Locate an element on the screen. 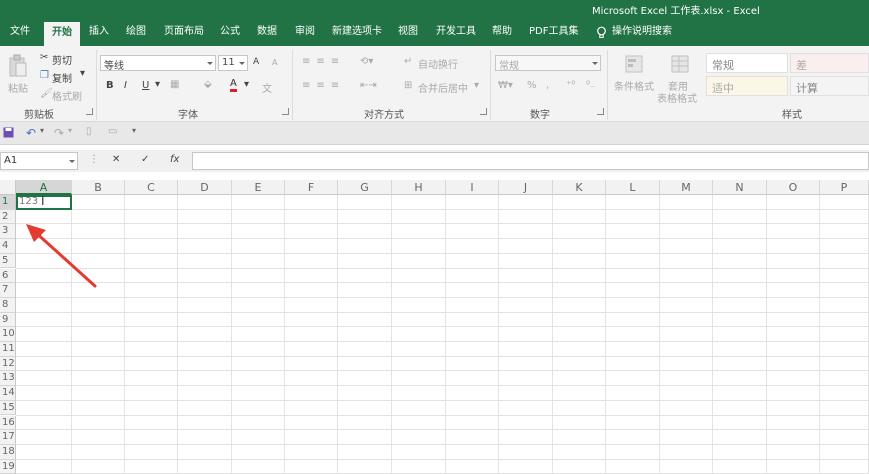 The width and height of the screenshot is (869, 474). row-header-9: 9 is located at coordinates (8, 320).